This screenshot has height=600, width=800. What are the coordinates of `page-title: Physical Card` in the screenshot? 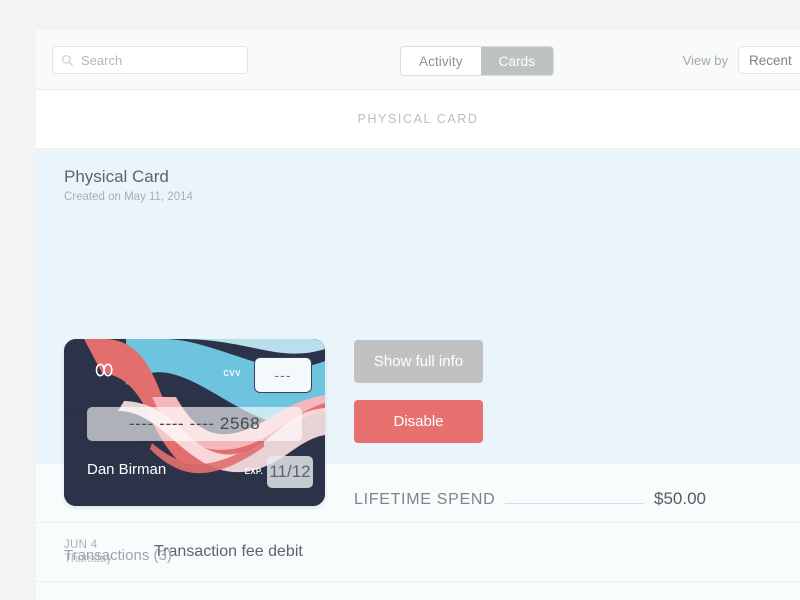 It's located at (116, 176).